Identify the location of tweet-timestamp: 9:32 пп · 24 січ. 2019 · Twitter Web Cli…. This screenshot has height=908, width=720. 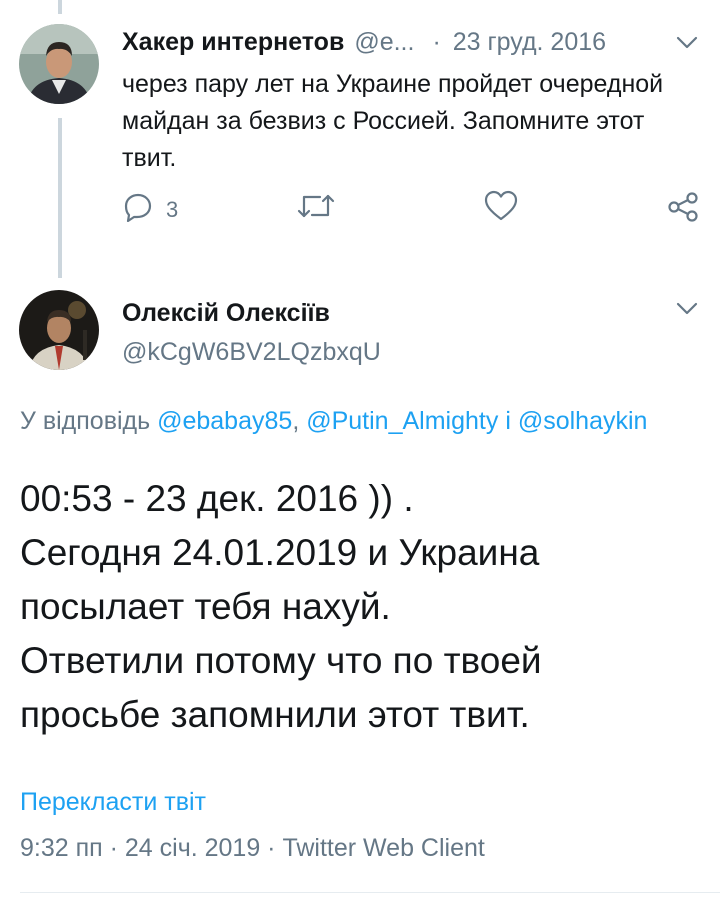
(252, 848).